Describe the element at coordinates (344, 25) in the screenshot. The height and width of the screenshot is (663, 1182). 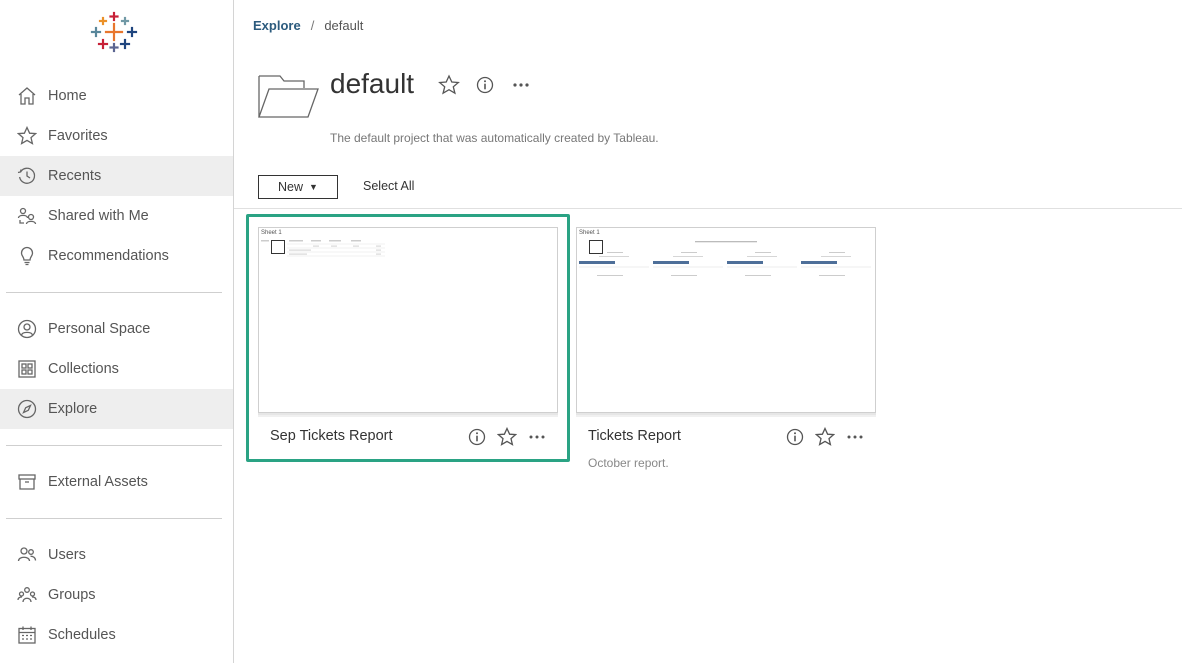
I see `breadcrumb-current: default` at that location.